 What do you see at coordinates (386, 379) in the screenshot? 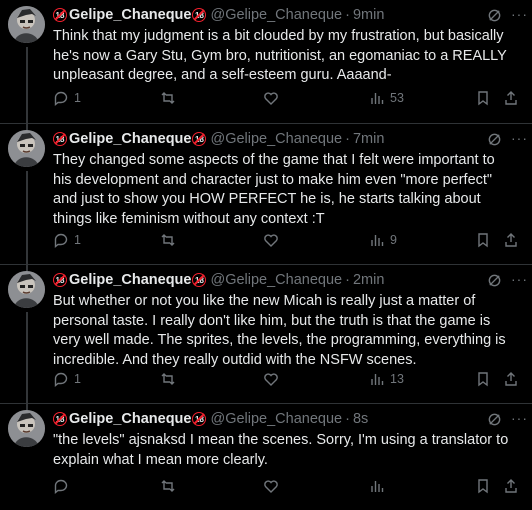
I see `views-button: 13` at bounding box center [386, 379].